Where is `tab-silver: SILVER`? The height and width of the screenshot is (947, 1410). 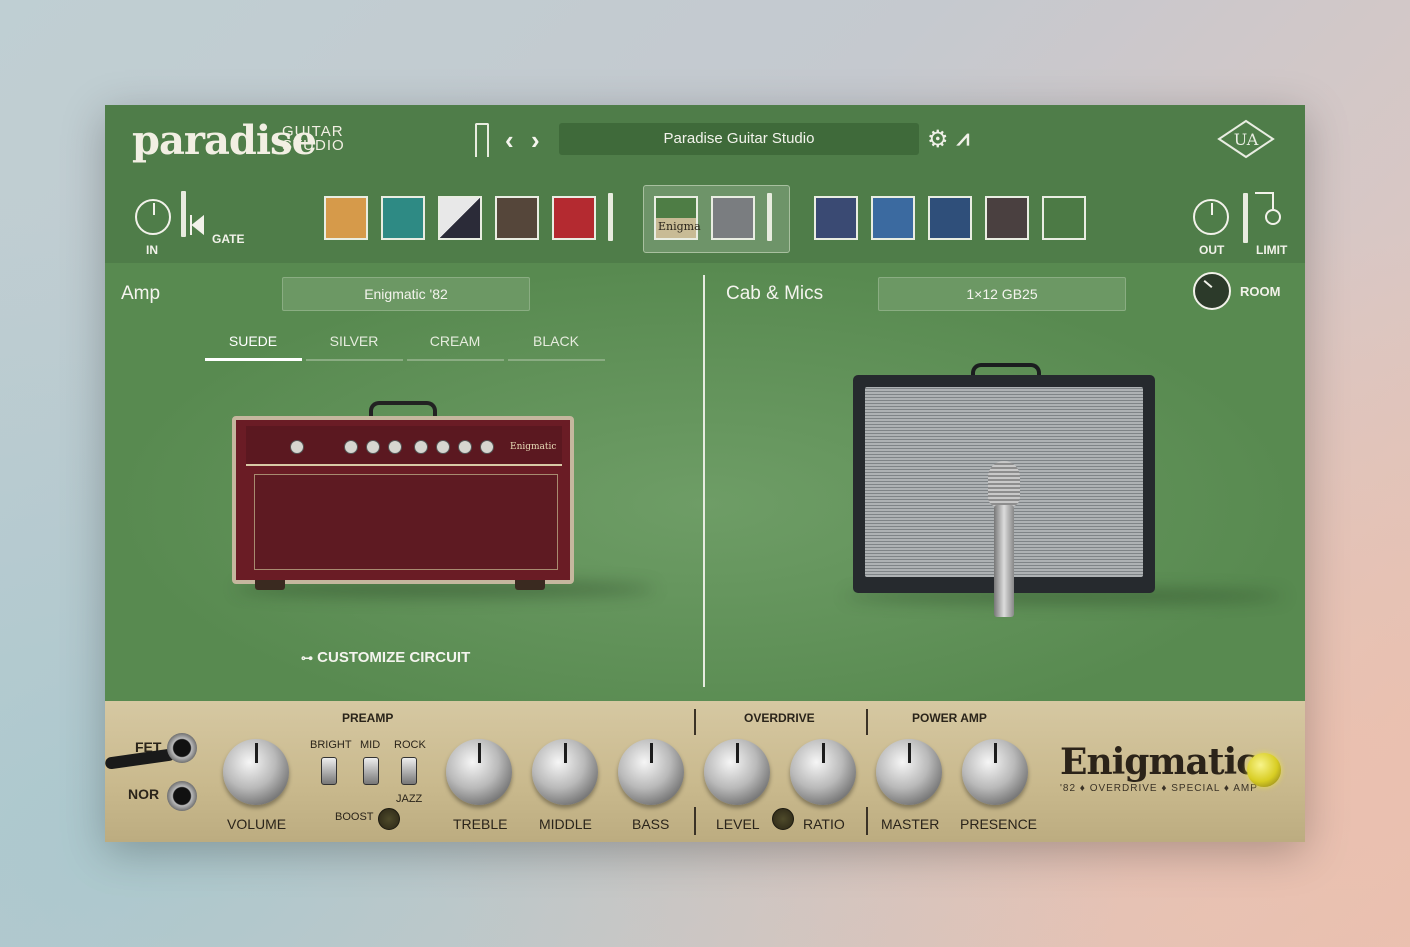
tab-silver: SILVER is located at coordinates (354, 341).